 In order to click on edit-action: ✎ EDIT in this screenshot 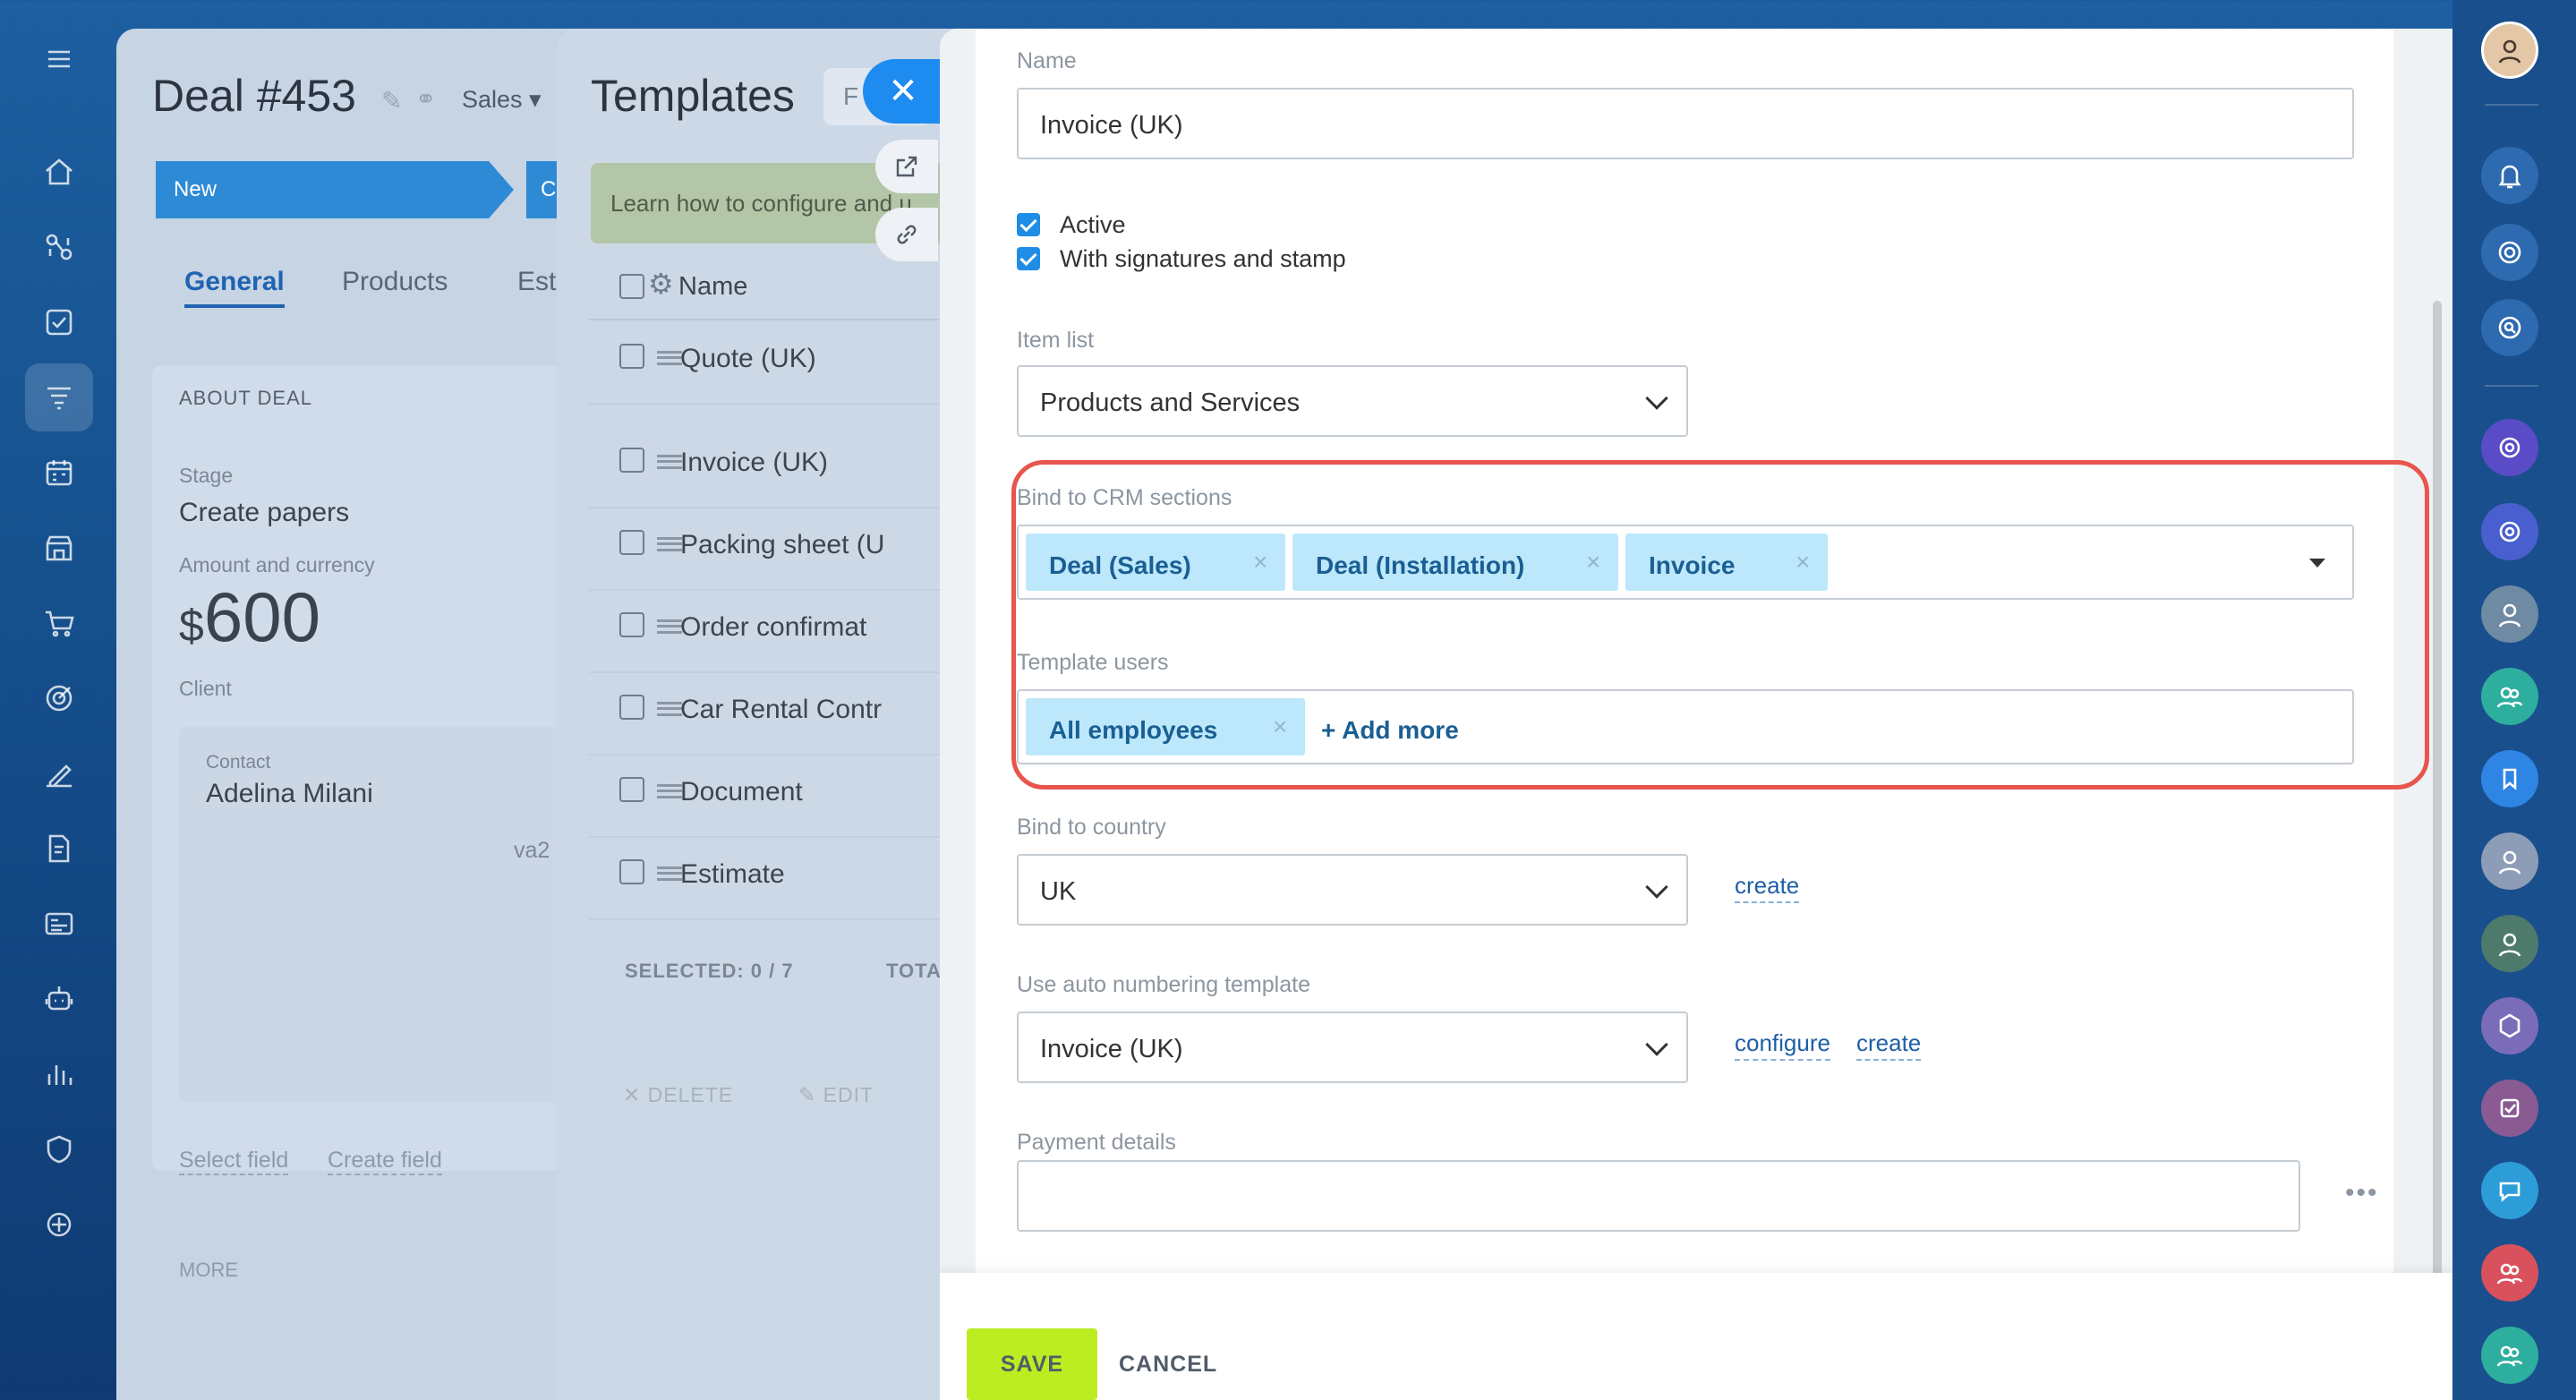, I will do `click(836, 1095)`.